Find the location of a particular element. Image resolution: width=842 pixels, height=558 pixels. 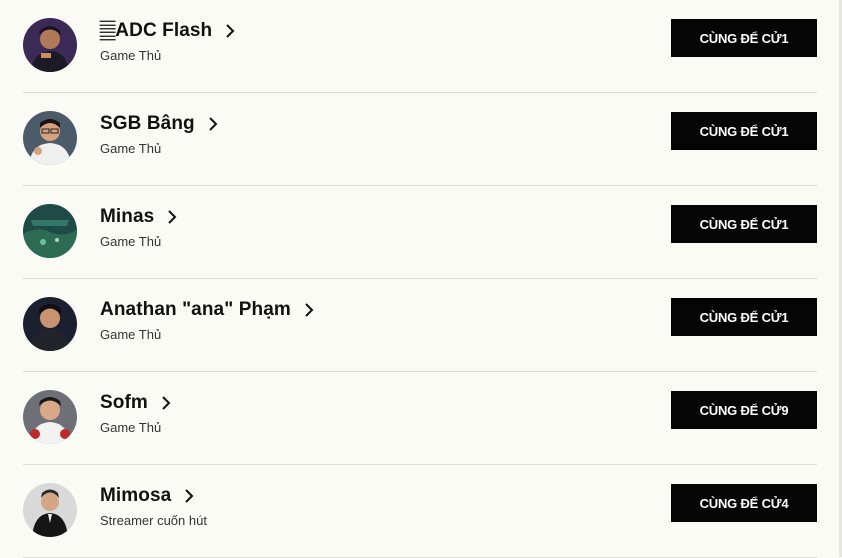

player-name: 𝄛ADC Flash is located at coordinates (156, 30).